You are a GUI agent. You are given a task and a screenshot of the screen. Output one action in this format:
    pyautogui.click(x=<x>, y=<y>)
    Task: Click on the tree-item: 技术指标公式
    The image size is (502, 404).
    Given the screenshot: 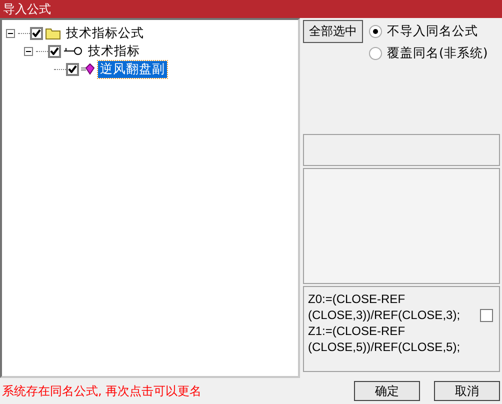 What is the action you would take?
    pyautogui.click(x=105, y=33)
    